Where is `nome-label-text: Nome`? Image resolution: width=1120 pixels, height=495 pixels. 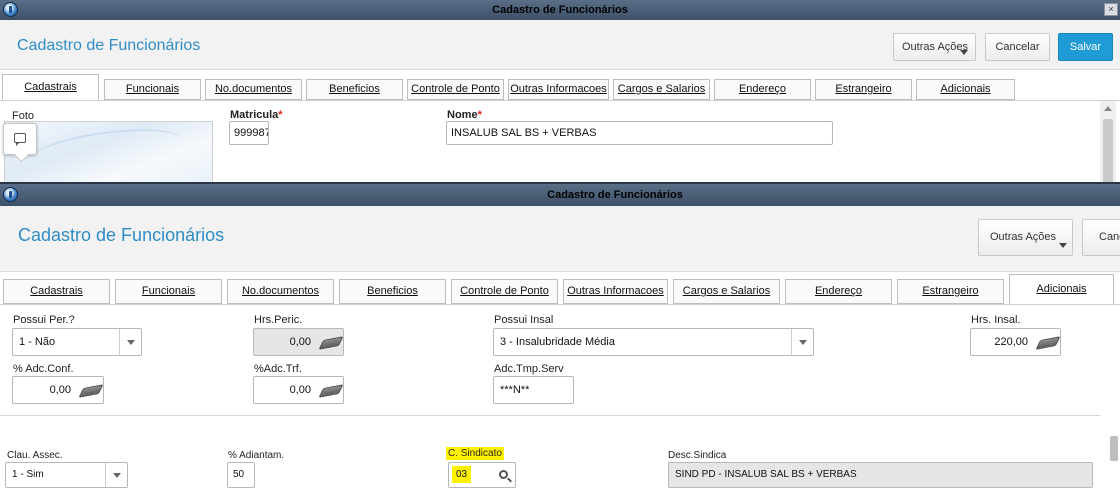
nome-label-text: Nome is located at coordinates (462, 115).